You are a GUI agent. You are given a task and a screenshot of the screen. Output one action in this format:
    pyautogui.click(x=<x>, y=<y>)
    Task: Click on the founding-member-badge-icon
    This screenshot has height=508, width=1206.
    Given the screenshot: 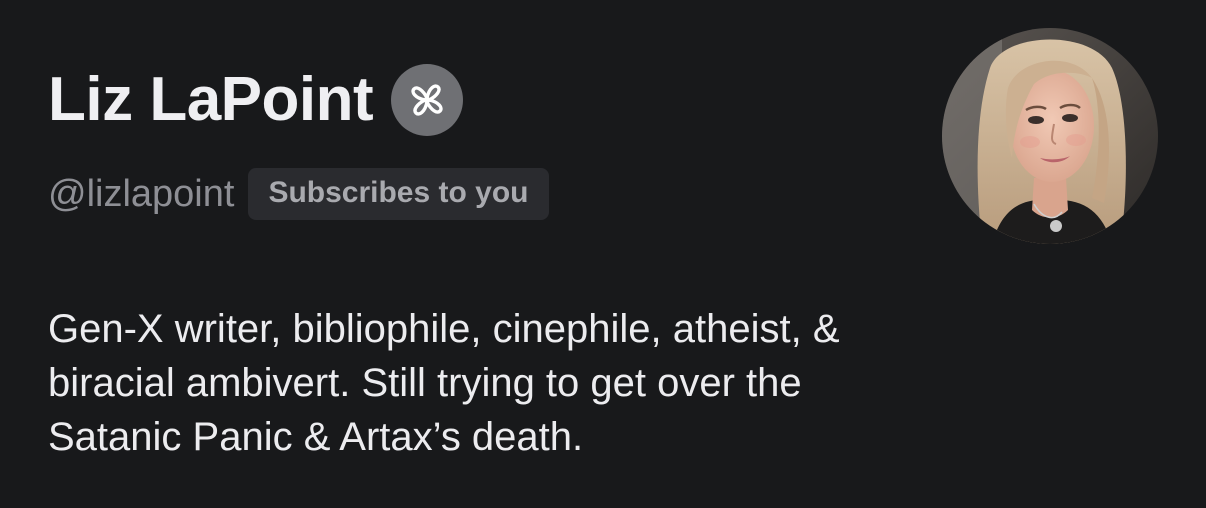 What is the action you would take?
    pyautogui.click(x=427, y=100)
    